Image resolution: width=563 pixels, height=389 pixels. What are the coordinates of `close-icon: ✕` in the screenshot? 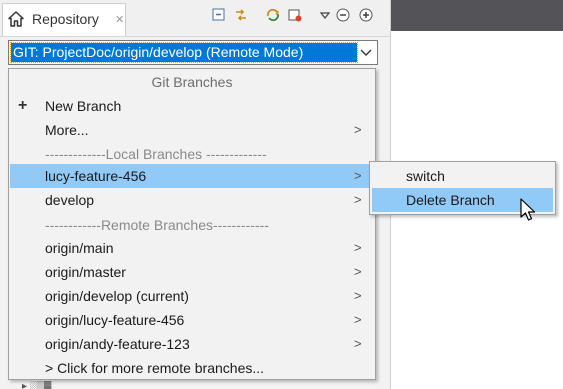 It's located at (119, 19).